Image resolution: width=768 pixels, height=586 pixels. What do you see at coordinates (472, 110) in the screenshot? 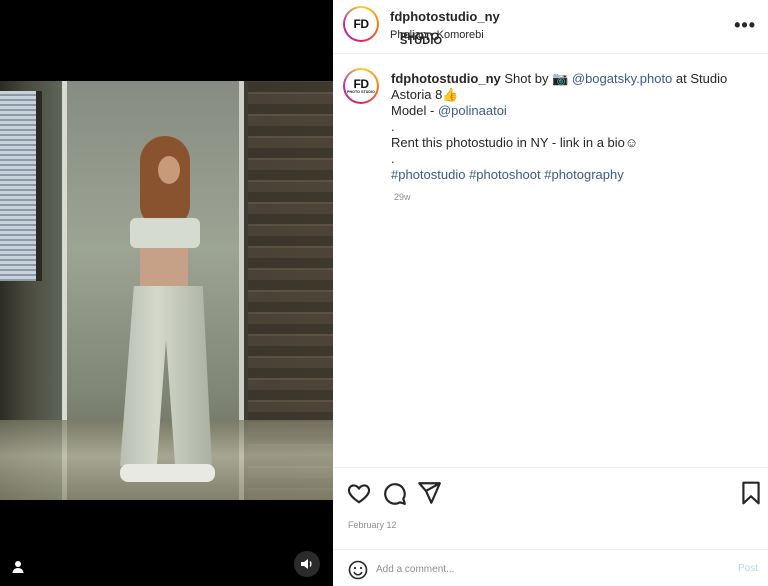
I see `model-mention-link: @polinaatoi` at bounding box center [472, 110].